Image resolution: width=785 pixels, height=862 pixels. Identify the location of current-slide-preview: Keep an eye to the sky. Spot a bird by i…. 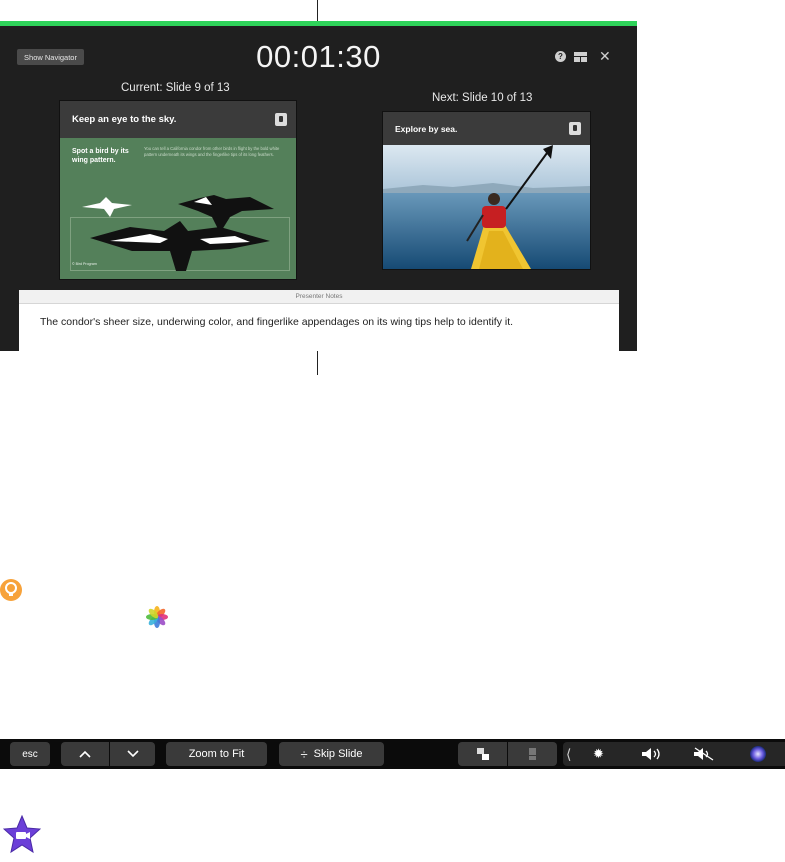
(178, 190).